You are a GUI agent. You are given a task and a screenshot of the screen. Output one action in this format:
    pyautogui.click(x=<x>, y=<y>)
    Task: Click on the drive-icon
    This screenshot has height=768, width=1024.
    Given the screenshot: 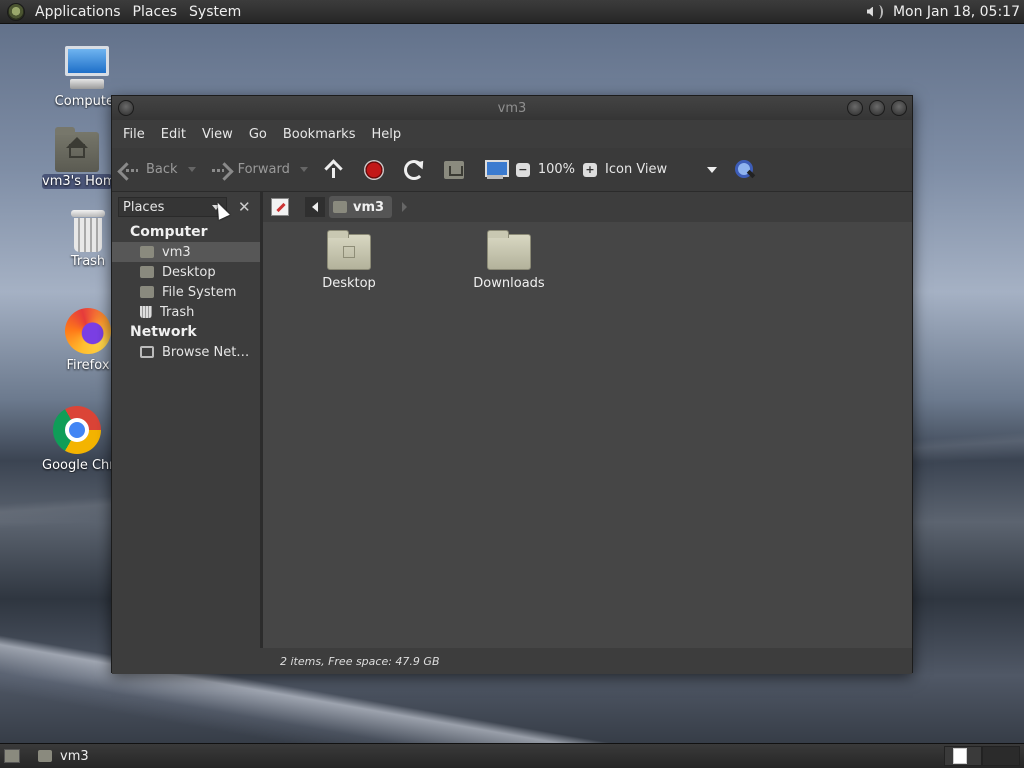 What is the action you would take?
    pyautogui.click(x=147, y=292)
    